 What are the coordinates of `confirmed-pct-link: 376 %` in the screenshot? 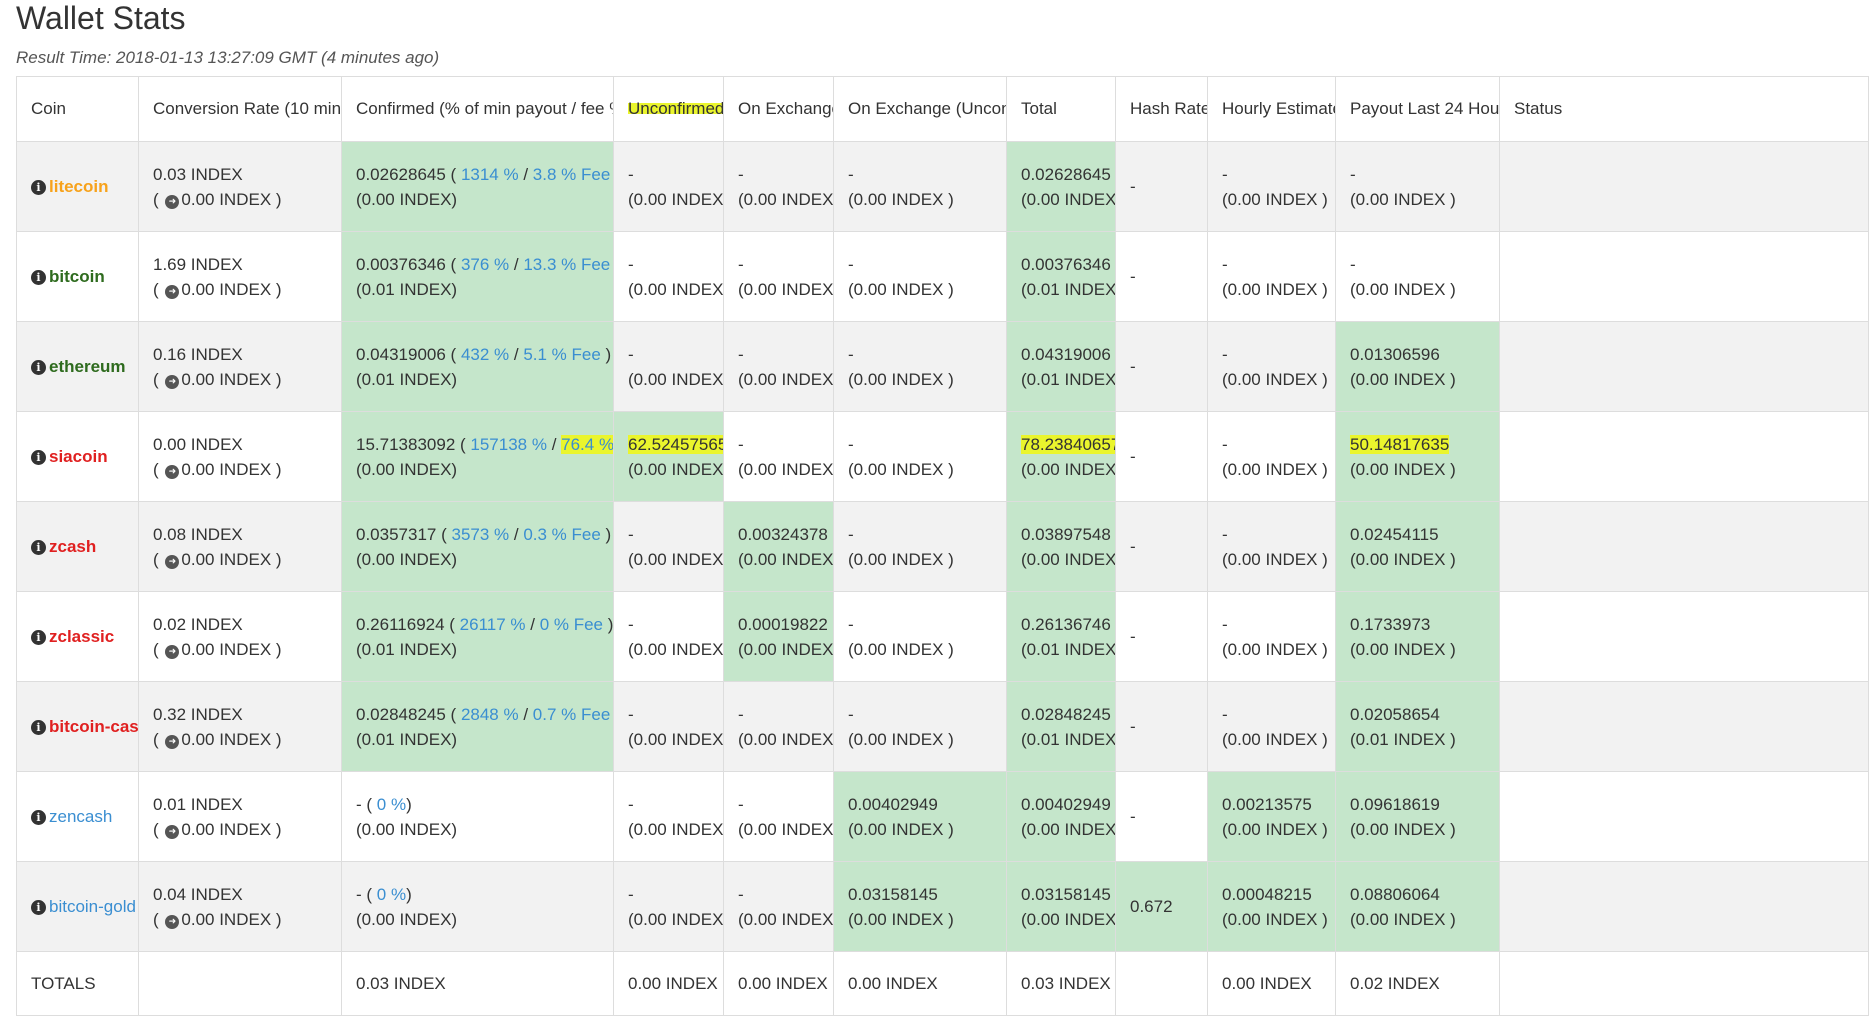 It's located at (485, 264).